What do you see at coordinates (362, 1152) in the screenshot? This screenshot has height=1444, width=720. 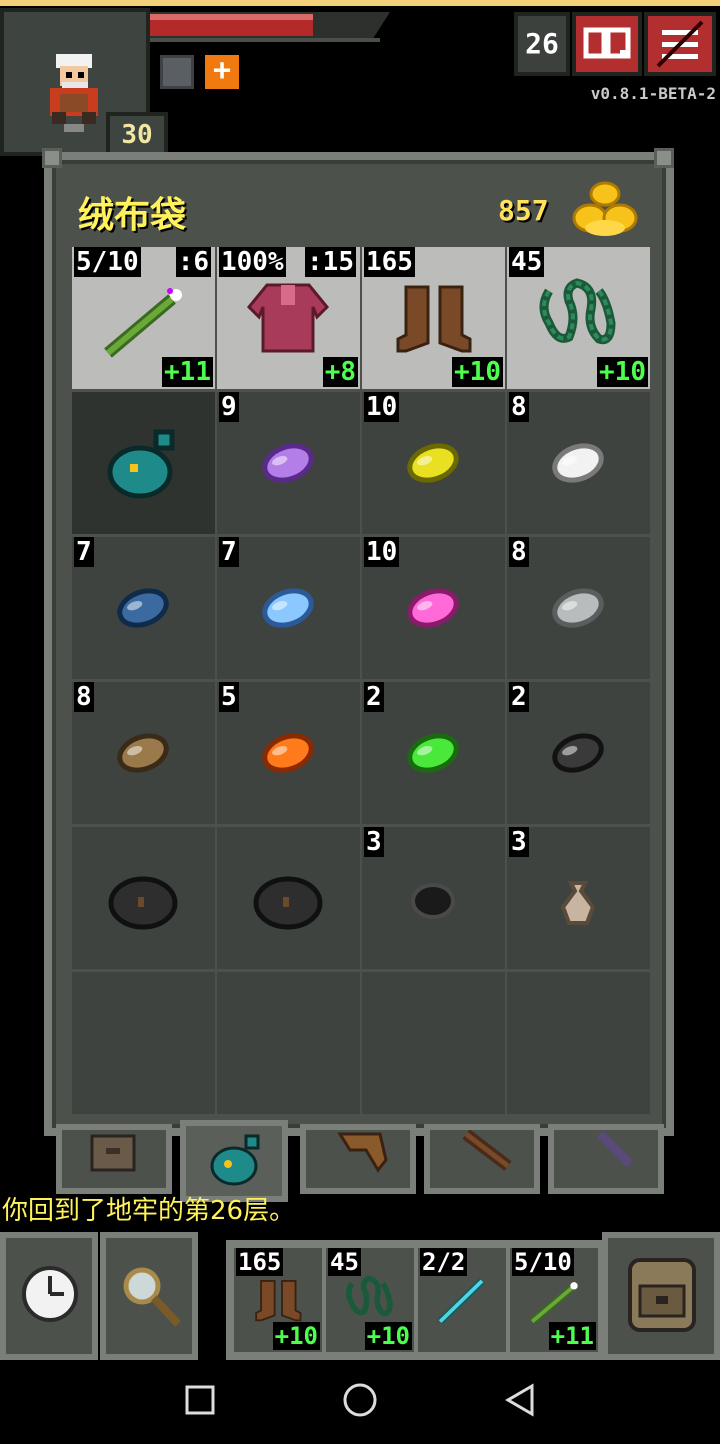 I see `scroll-holder-tab-icon` at bounding box center [362, 1152].